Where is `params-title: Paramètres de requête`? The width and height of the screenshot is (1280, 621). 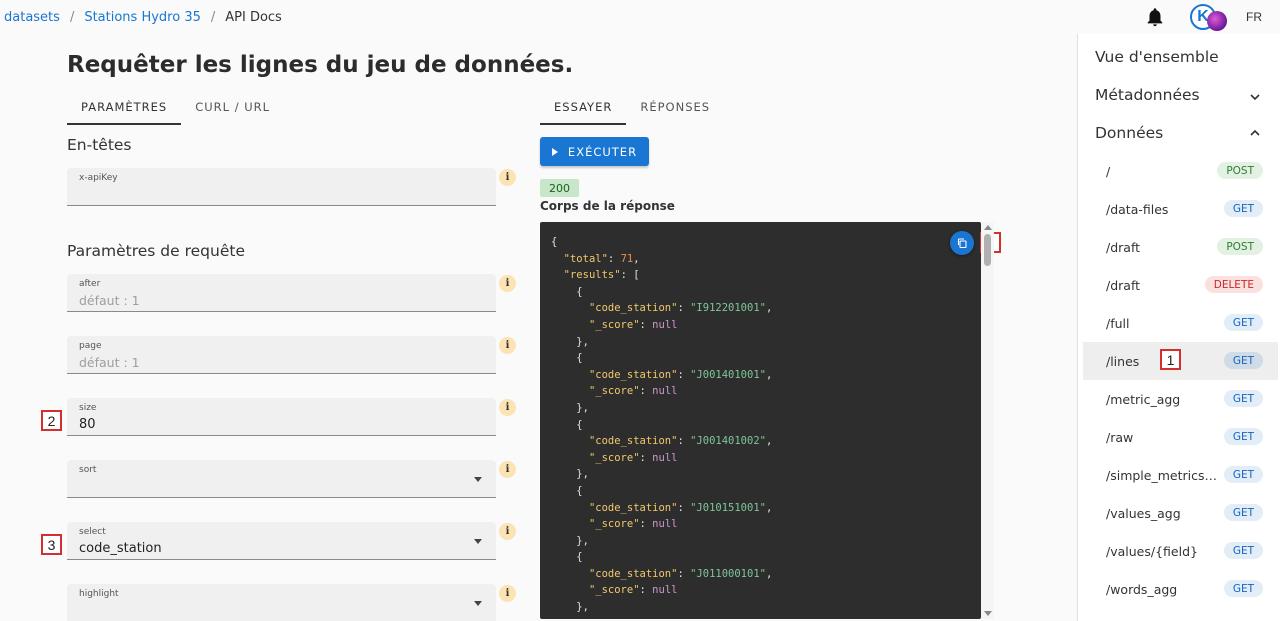
params-title: Paramètres de requête is located at coordinates (156, 251).